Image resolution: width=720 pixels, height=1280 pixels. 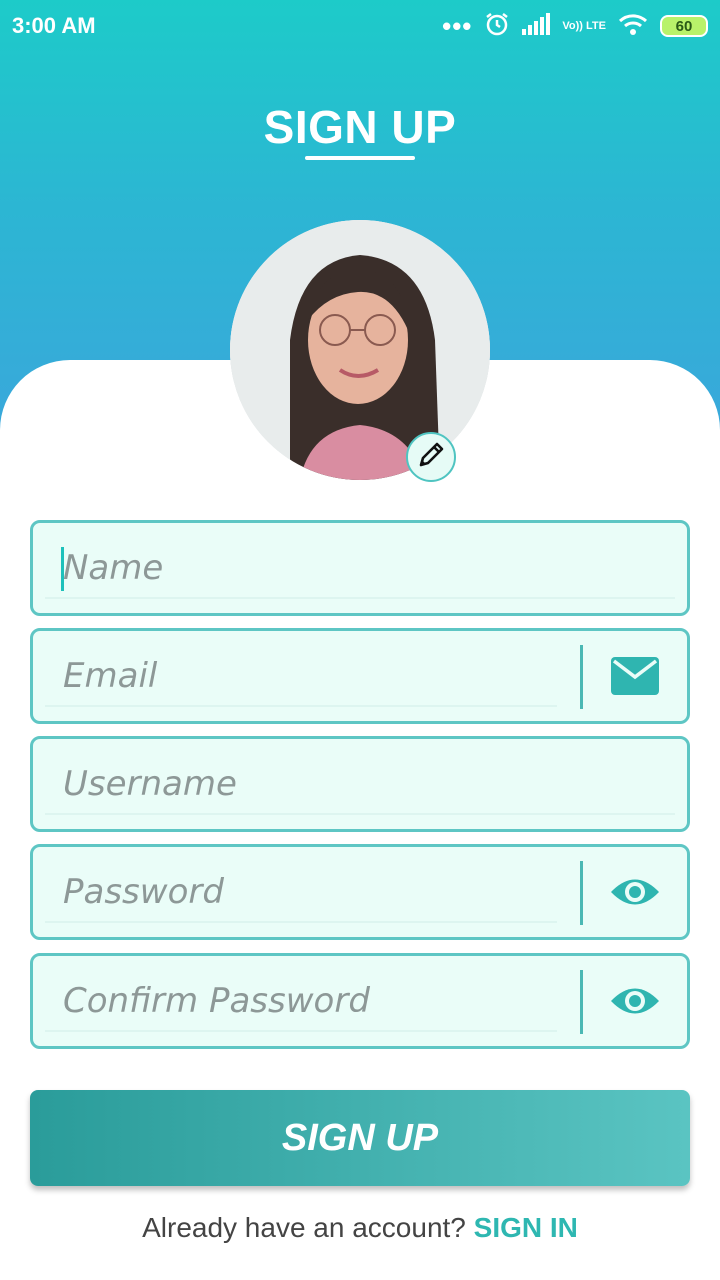 What do you see at coordinates (360, 26) in the screenshot?
I see `status-bar: 3:00 AM ••• Vo)) LTE 60` at bounding box center [360, 26].